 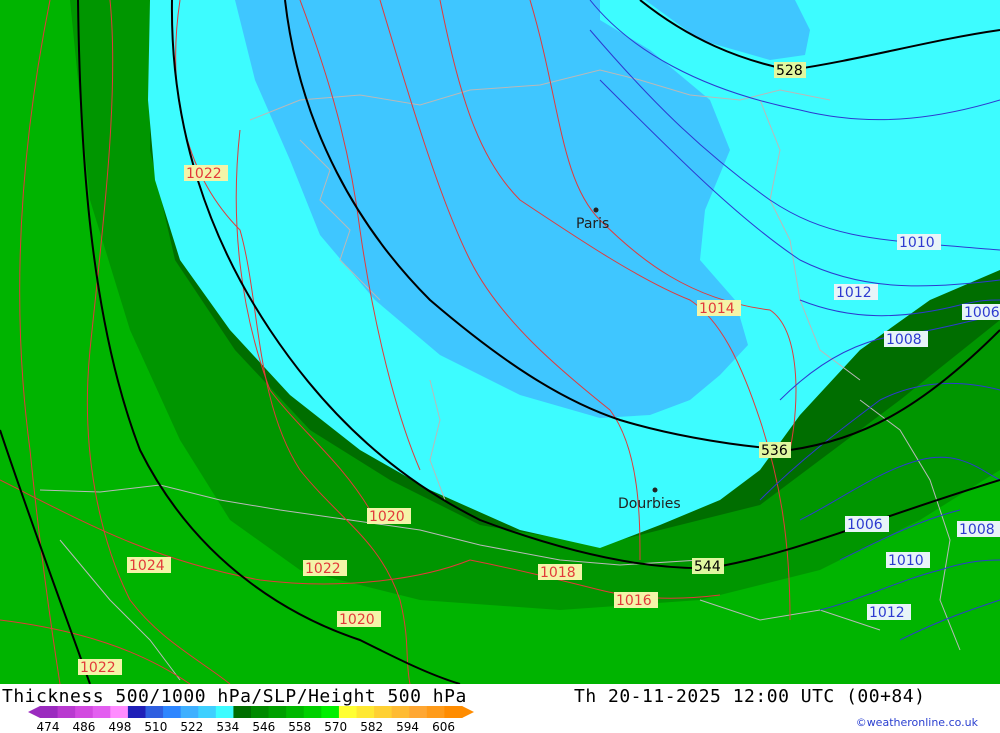 I want to click on city-label-dourbies: Dourbies, so click(x=649, y=504).